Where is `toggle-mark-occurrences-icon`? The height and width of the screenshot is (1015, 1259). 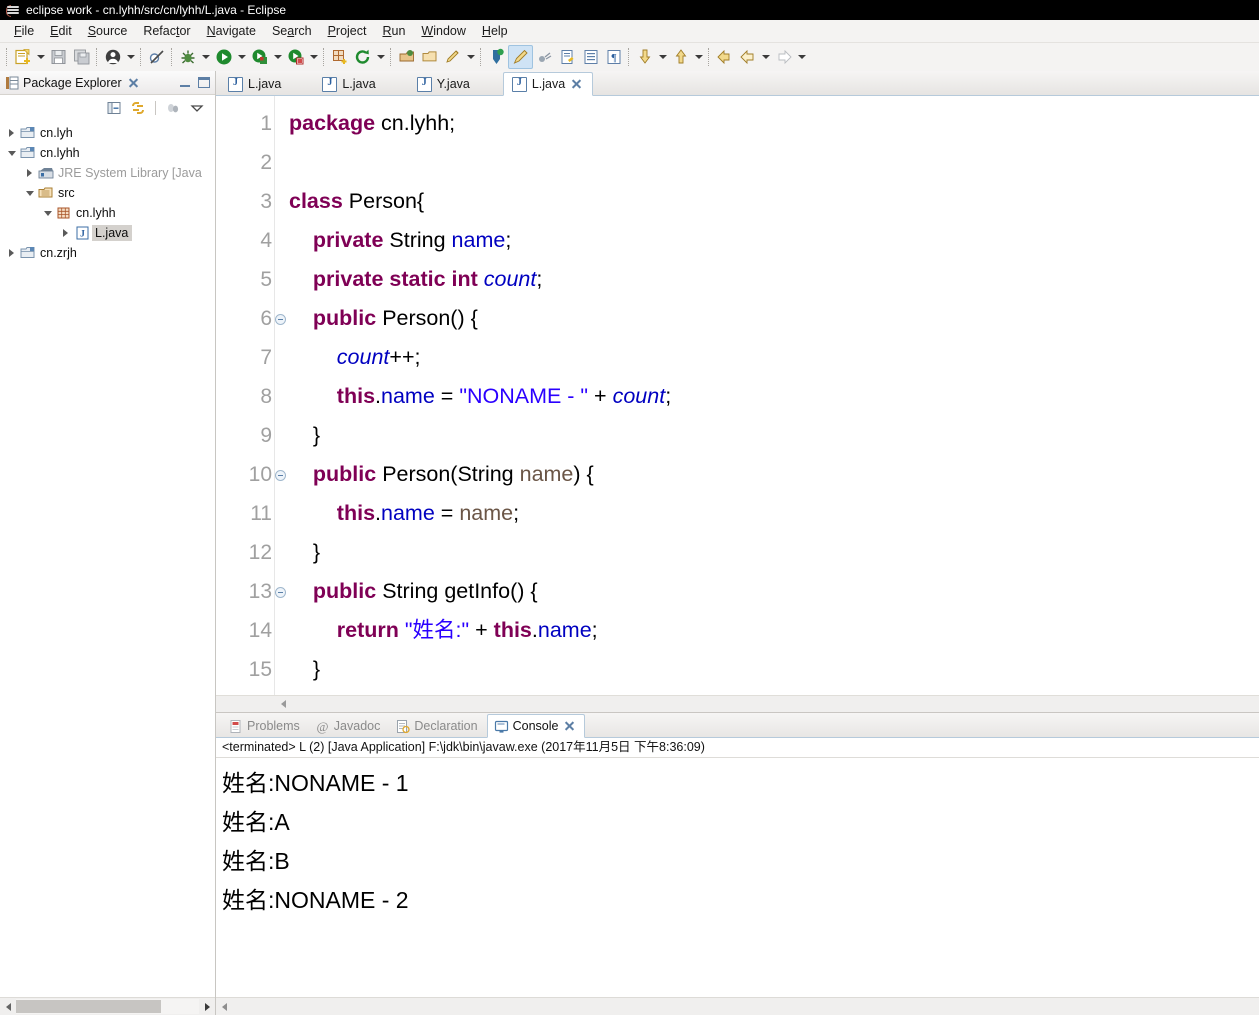
toggle-mark-occurrences-icon is located at coordinates (590, 57).